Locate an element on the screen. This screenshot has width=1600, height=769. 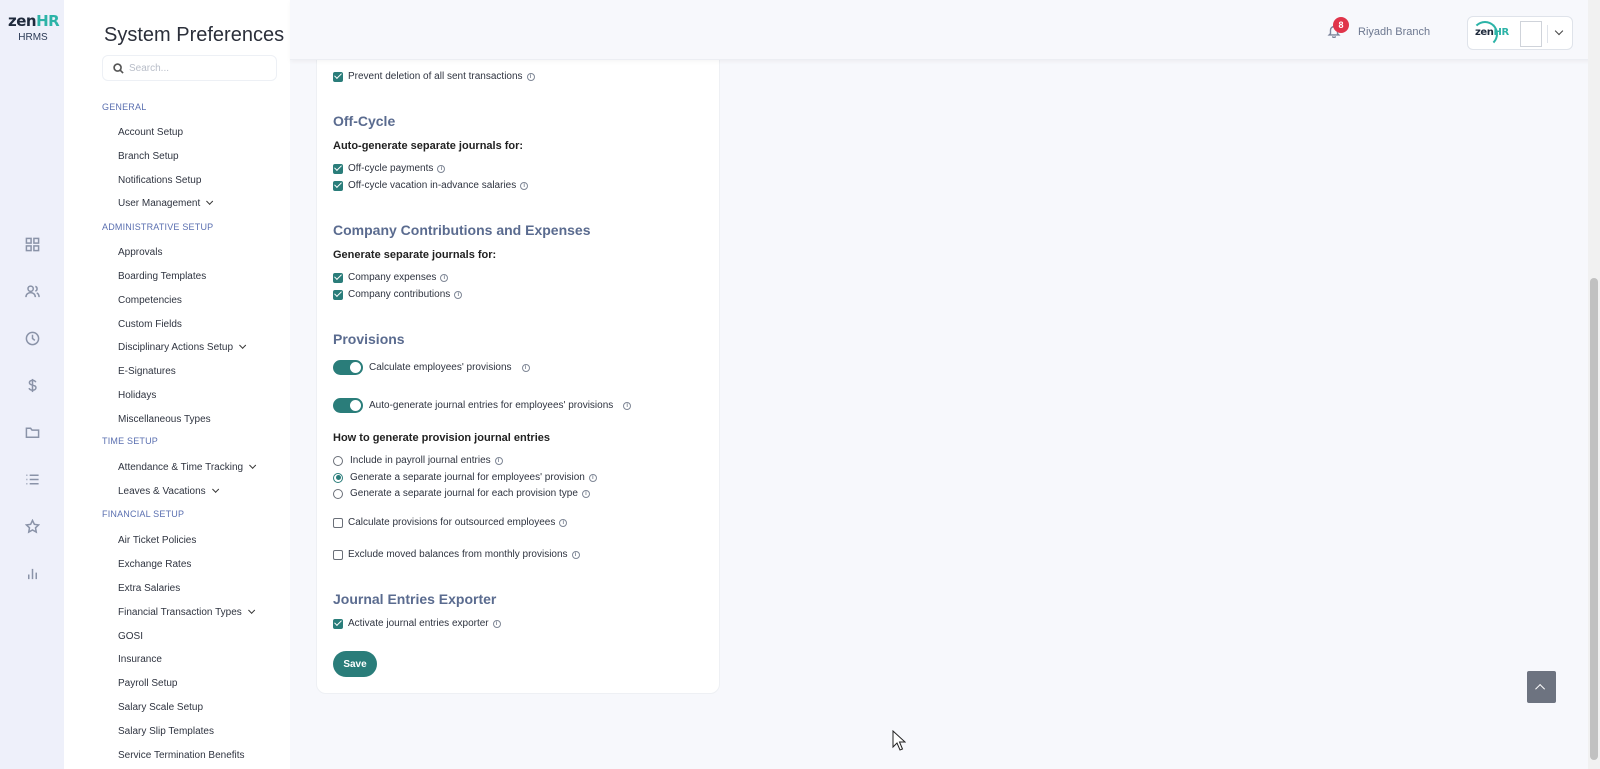
nav-item-custom-fields: Custom Fields is located at coordinates (150, 324).